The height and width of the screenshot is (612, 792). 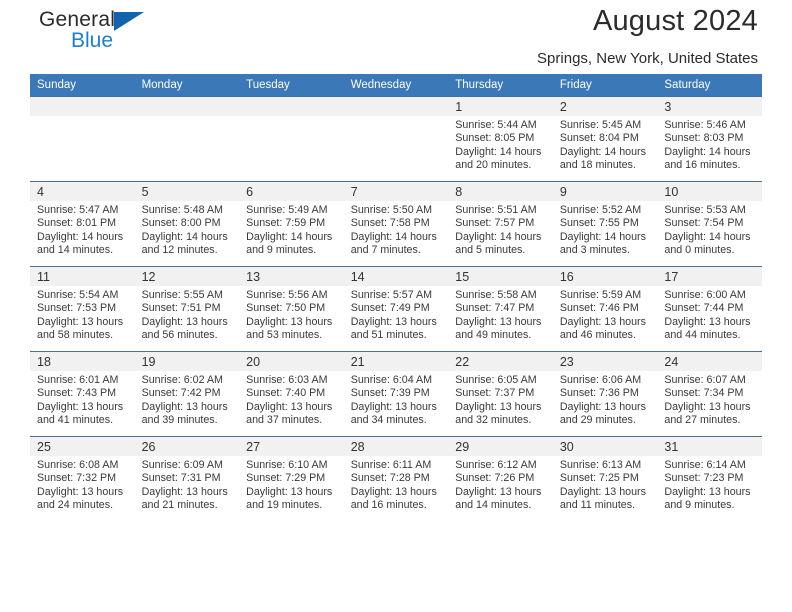 I want to click on day-number: 3, so click(x=709, y=106).